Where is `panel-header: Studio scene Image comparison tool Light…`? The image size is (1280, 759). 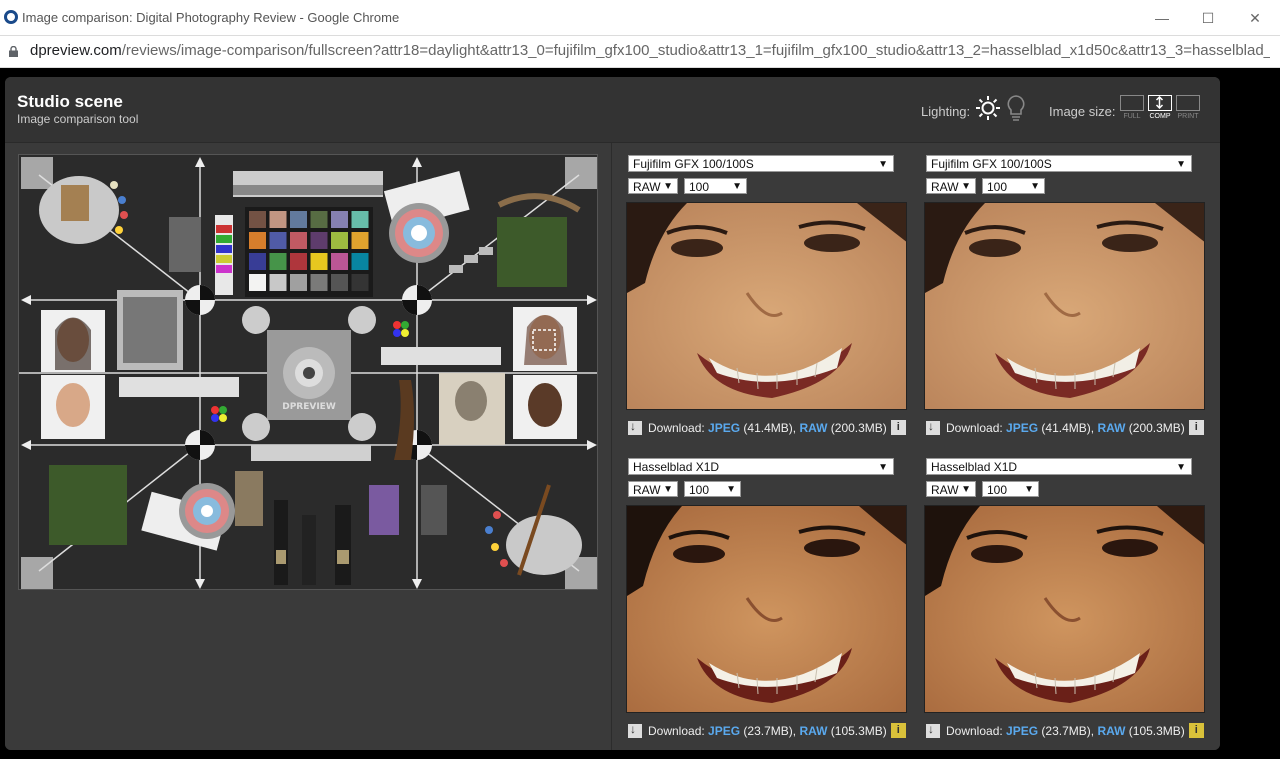
panel-header: Studio scene Image comparison tool Light… is located at coordinates (612, 110).